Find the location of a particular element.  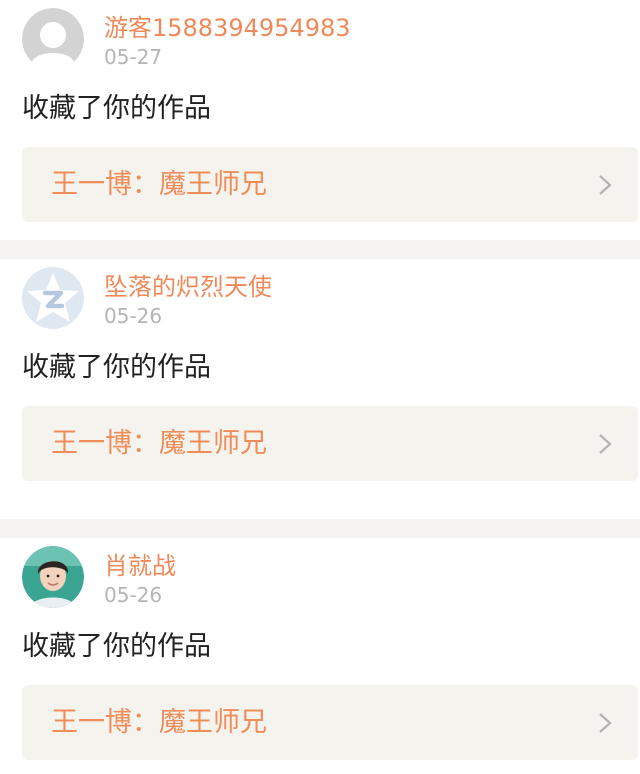

user-name: 游客1588394954983 is located at coordinates (227, 28).